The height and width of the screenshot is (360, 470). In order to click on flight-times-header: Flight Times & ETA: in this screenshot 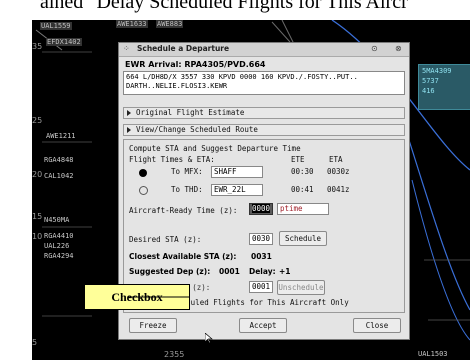, I will do `click(172, 159)`.